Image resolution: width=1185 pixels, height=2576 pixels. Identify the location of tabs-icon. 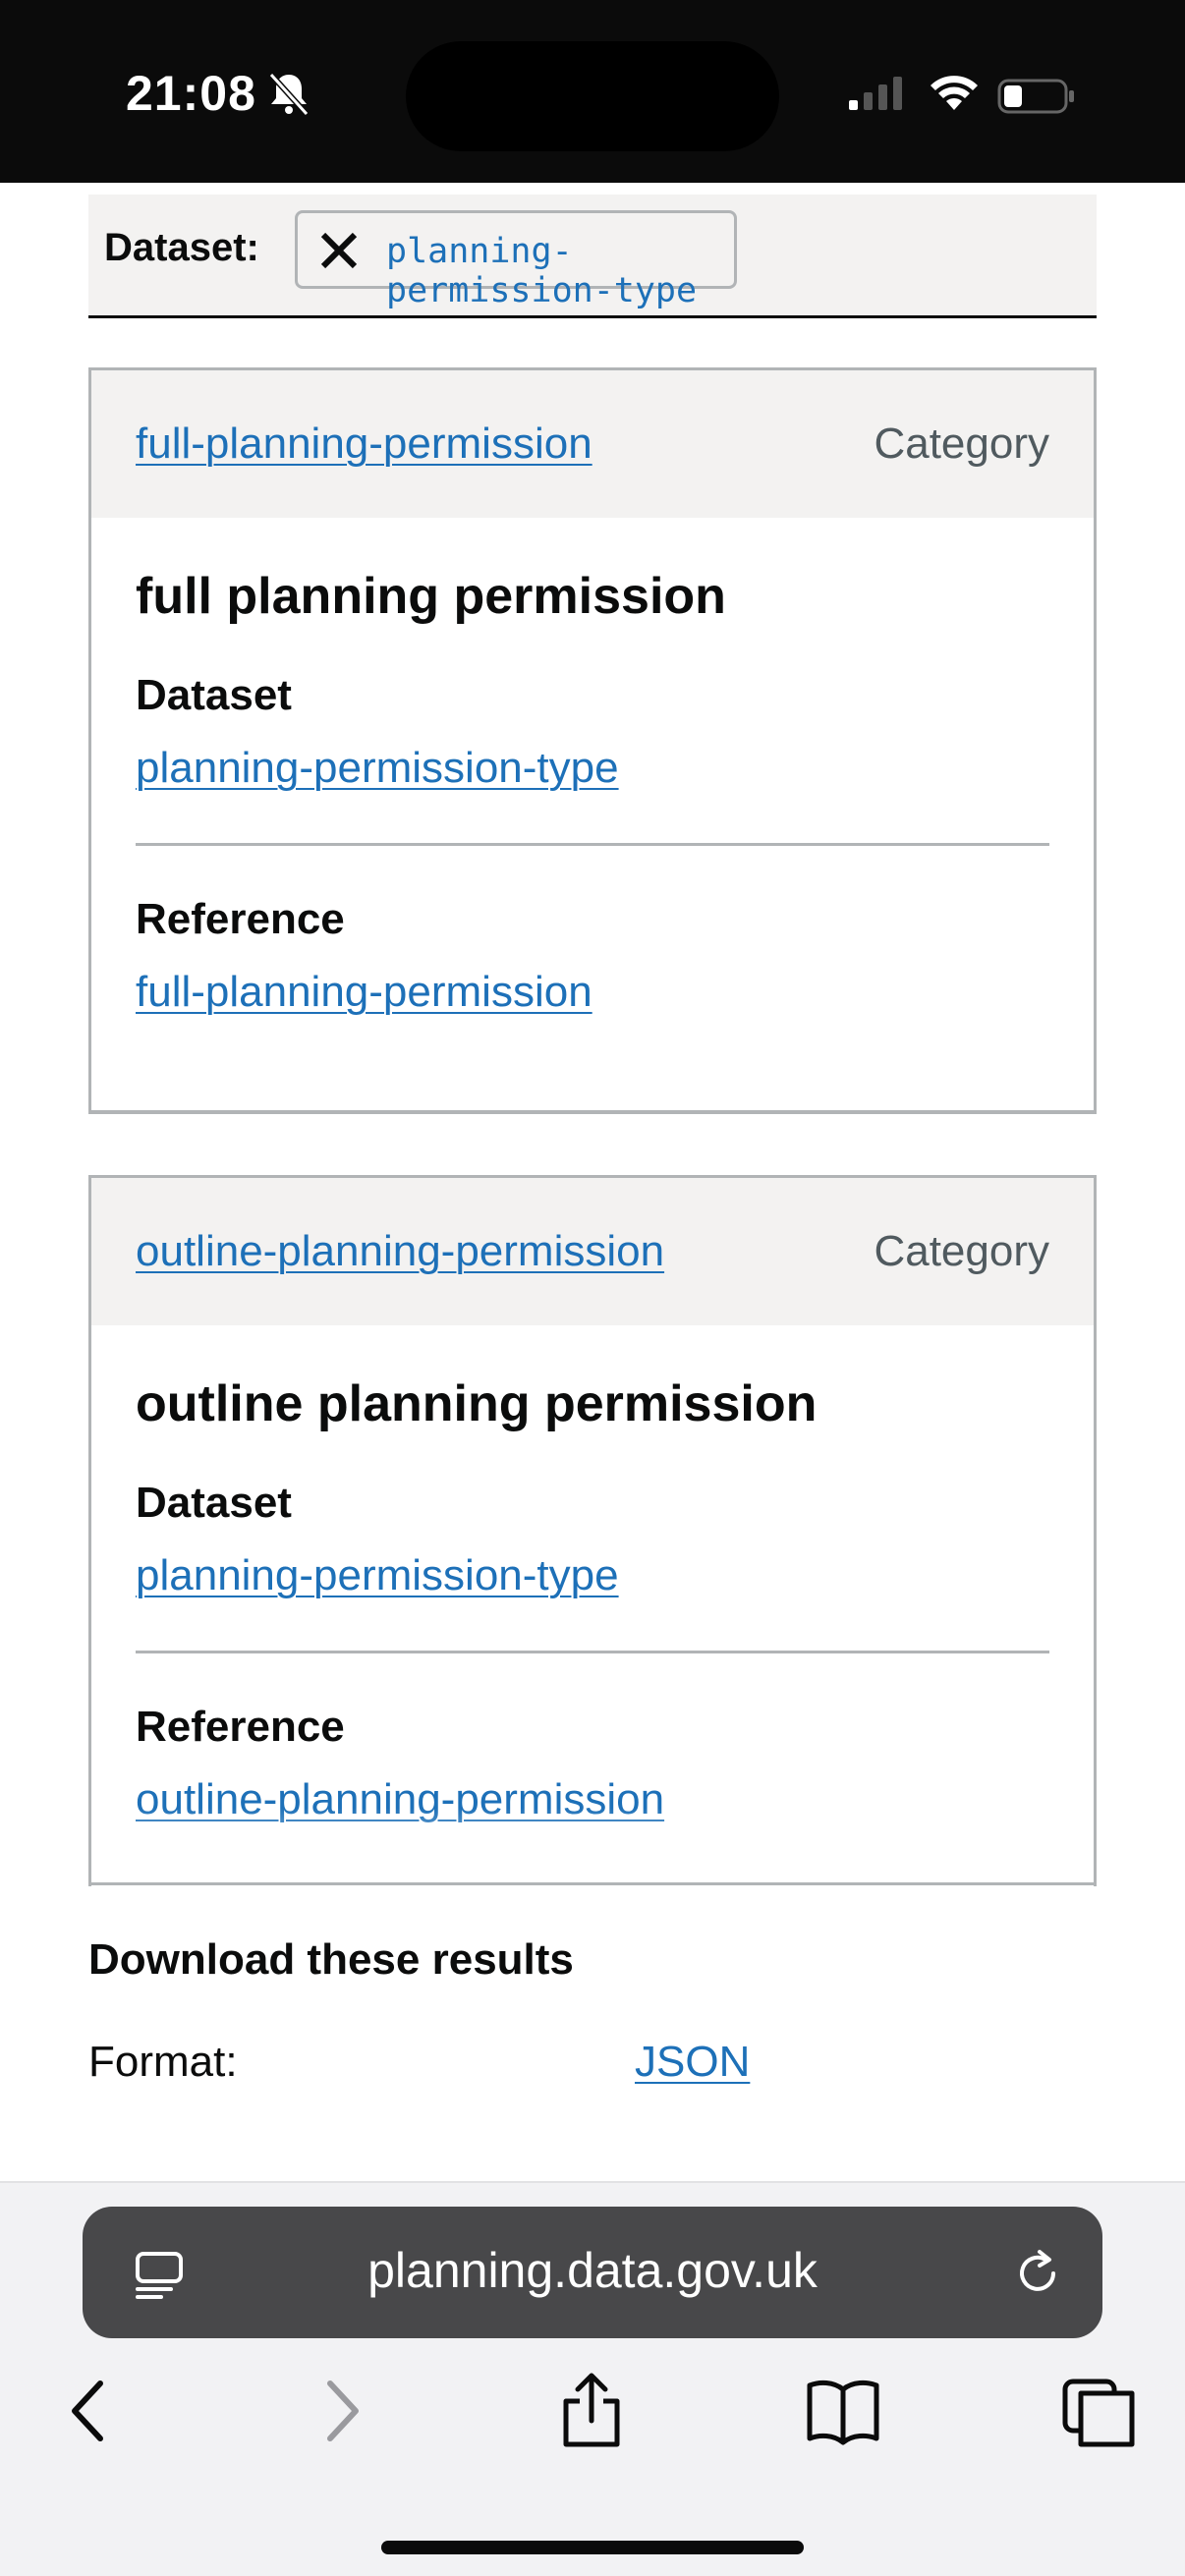
(1099, 2413).